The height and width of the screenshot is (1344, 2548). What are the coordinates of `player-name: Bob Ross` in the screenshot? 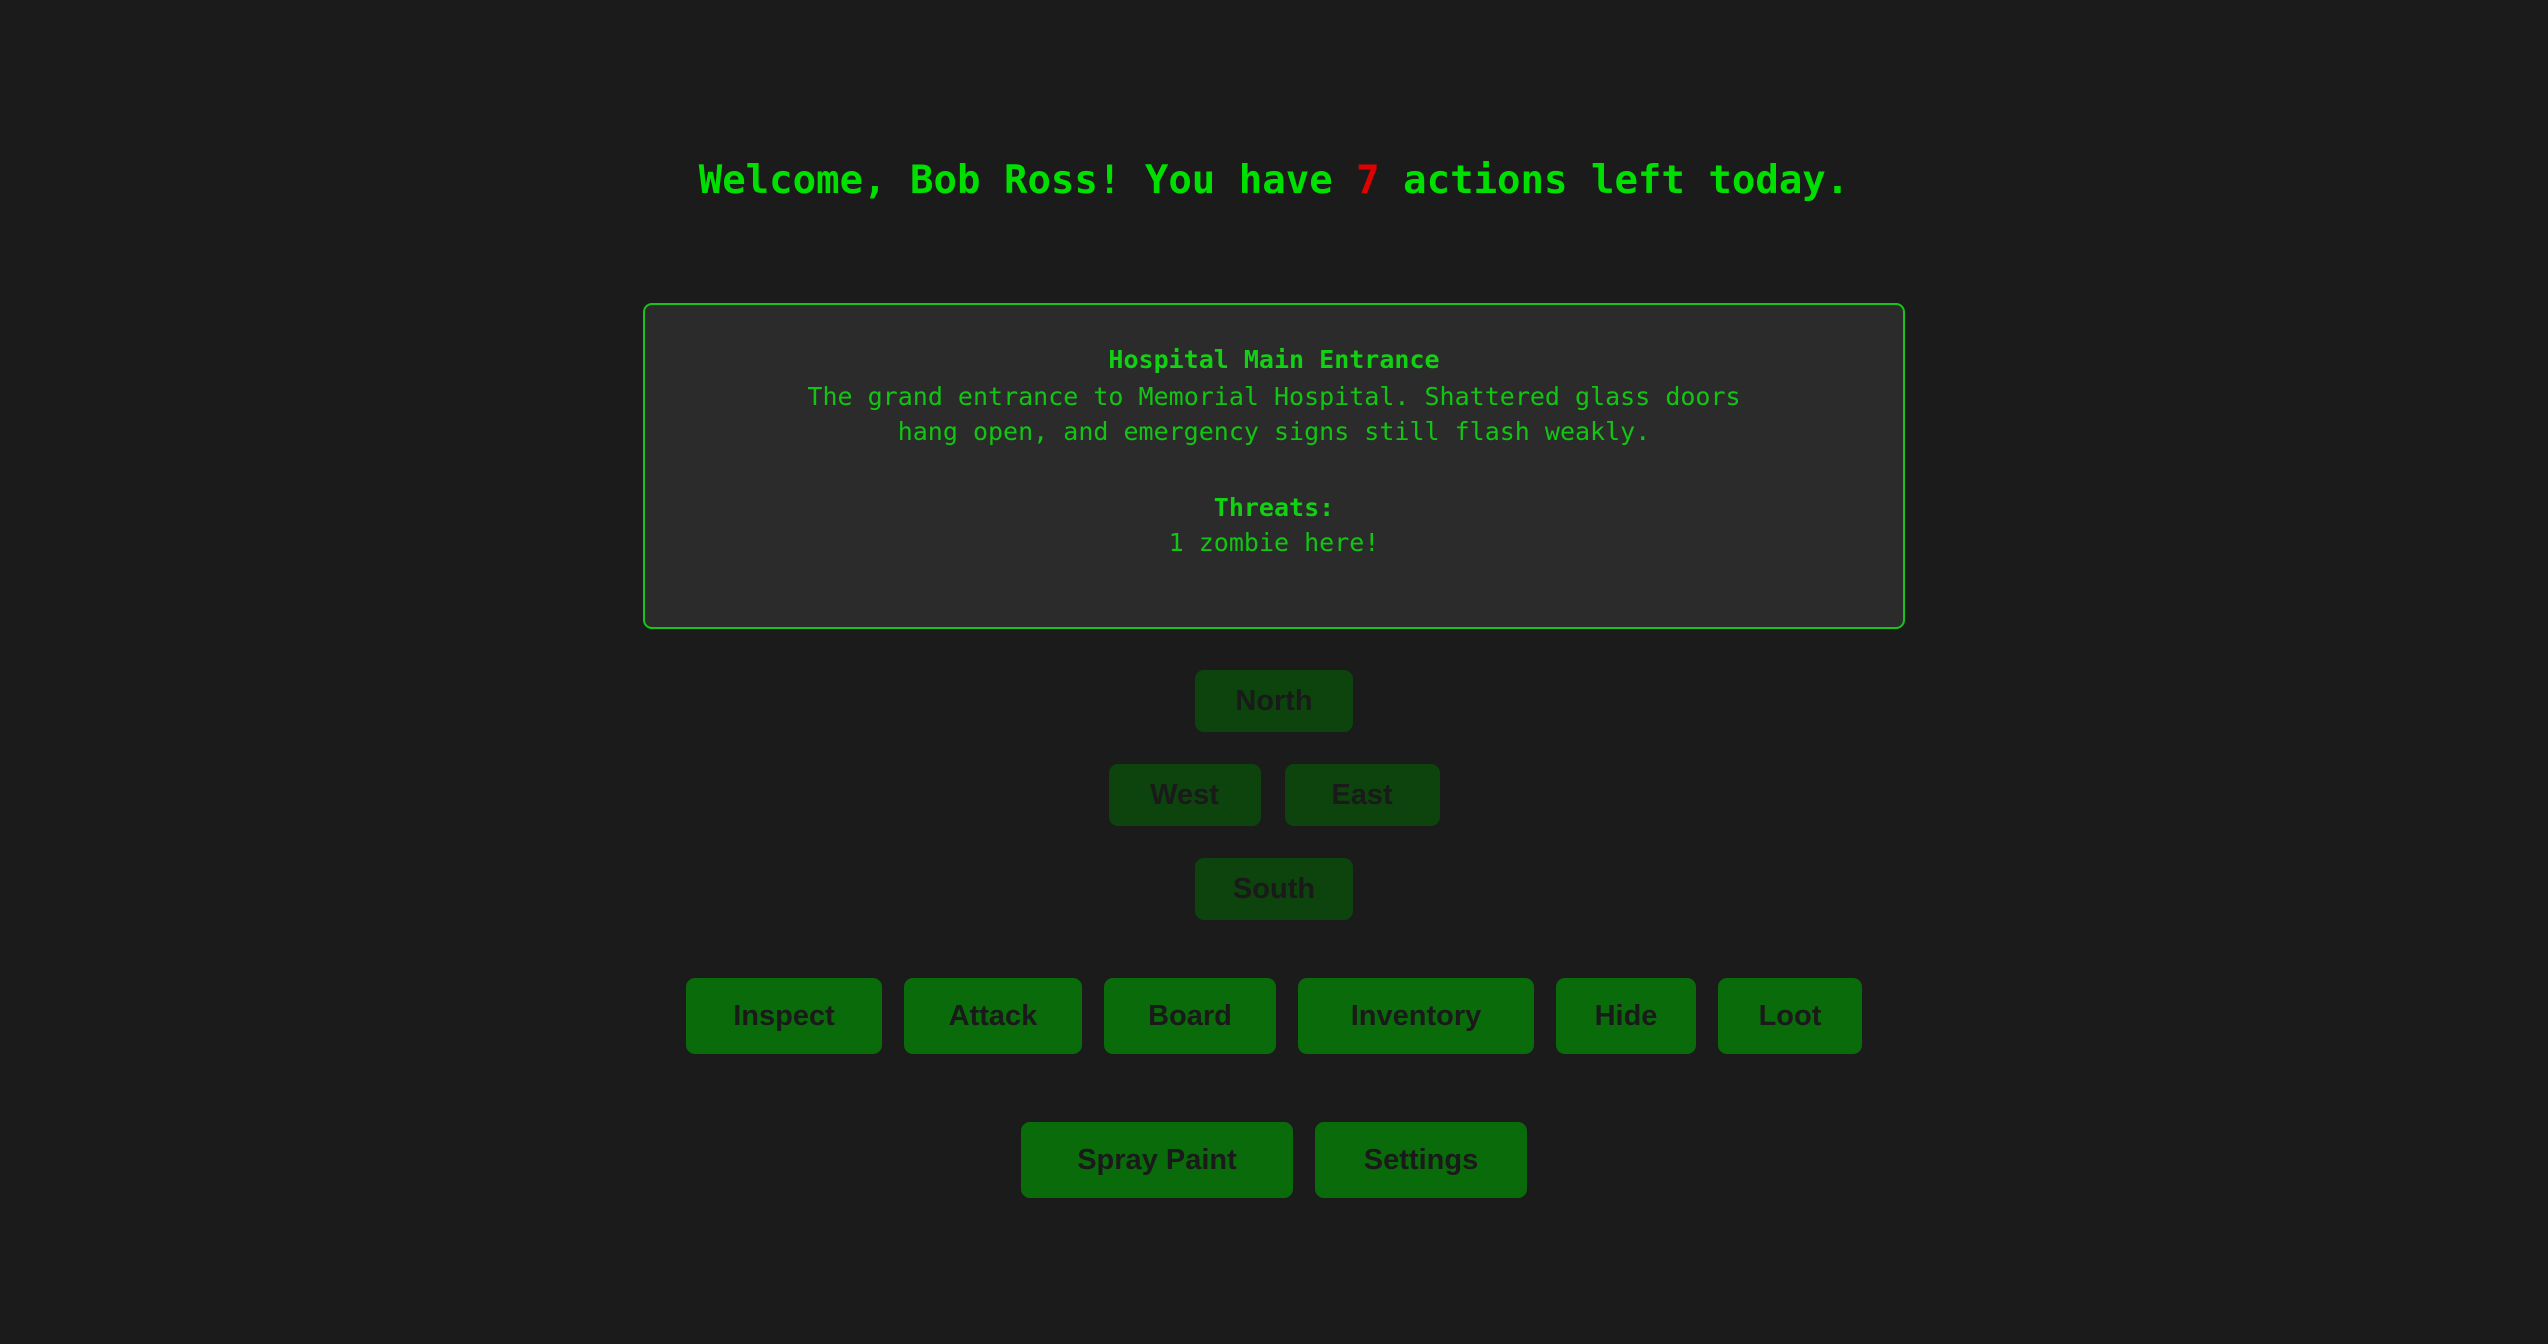 It's located at (1004, 180).